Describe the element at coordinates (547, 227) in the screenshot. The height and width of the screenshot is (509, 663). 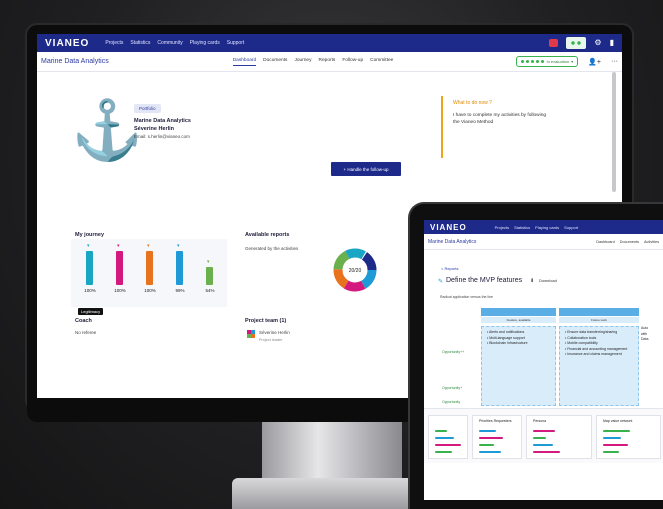
I see `tablet-nav-playing-cards: Playing cards` at that location.